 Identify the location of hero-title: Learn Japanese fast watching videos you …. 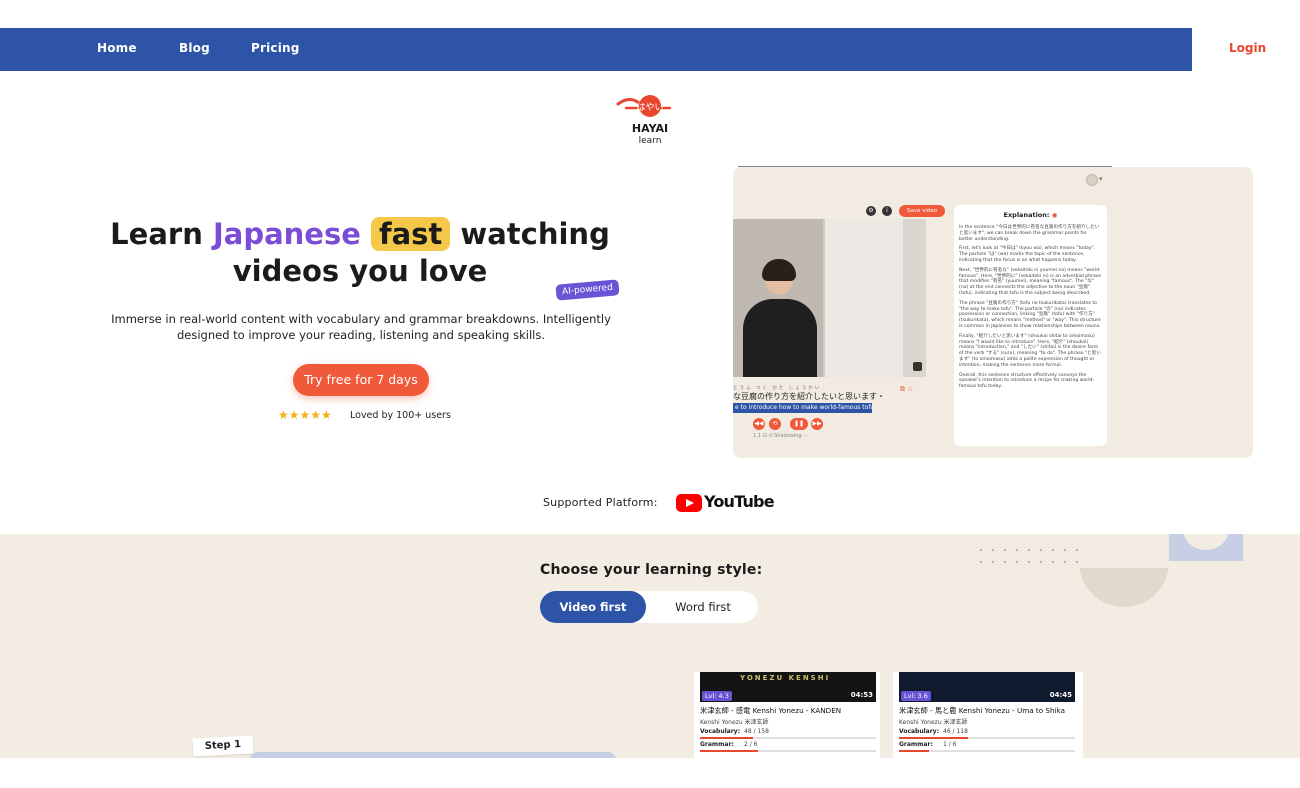
(360, 253).